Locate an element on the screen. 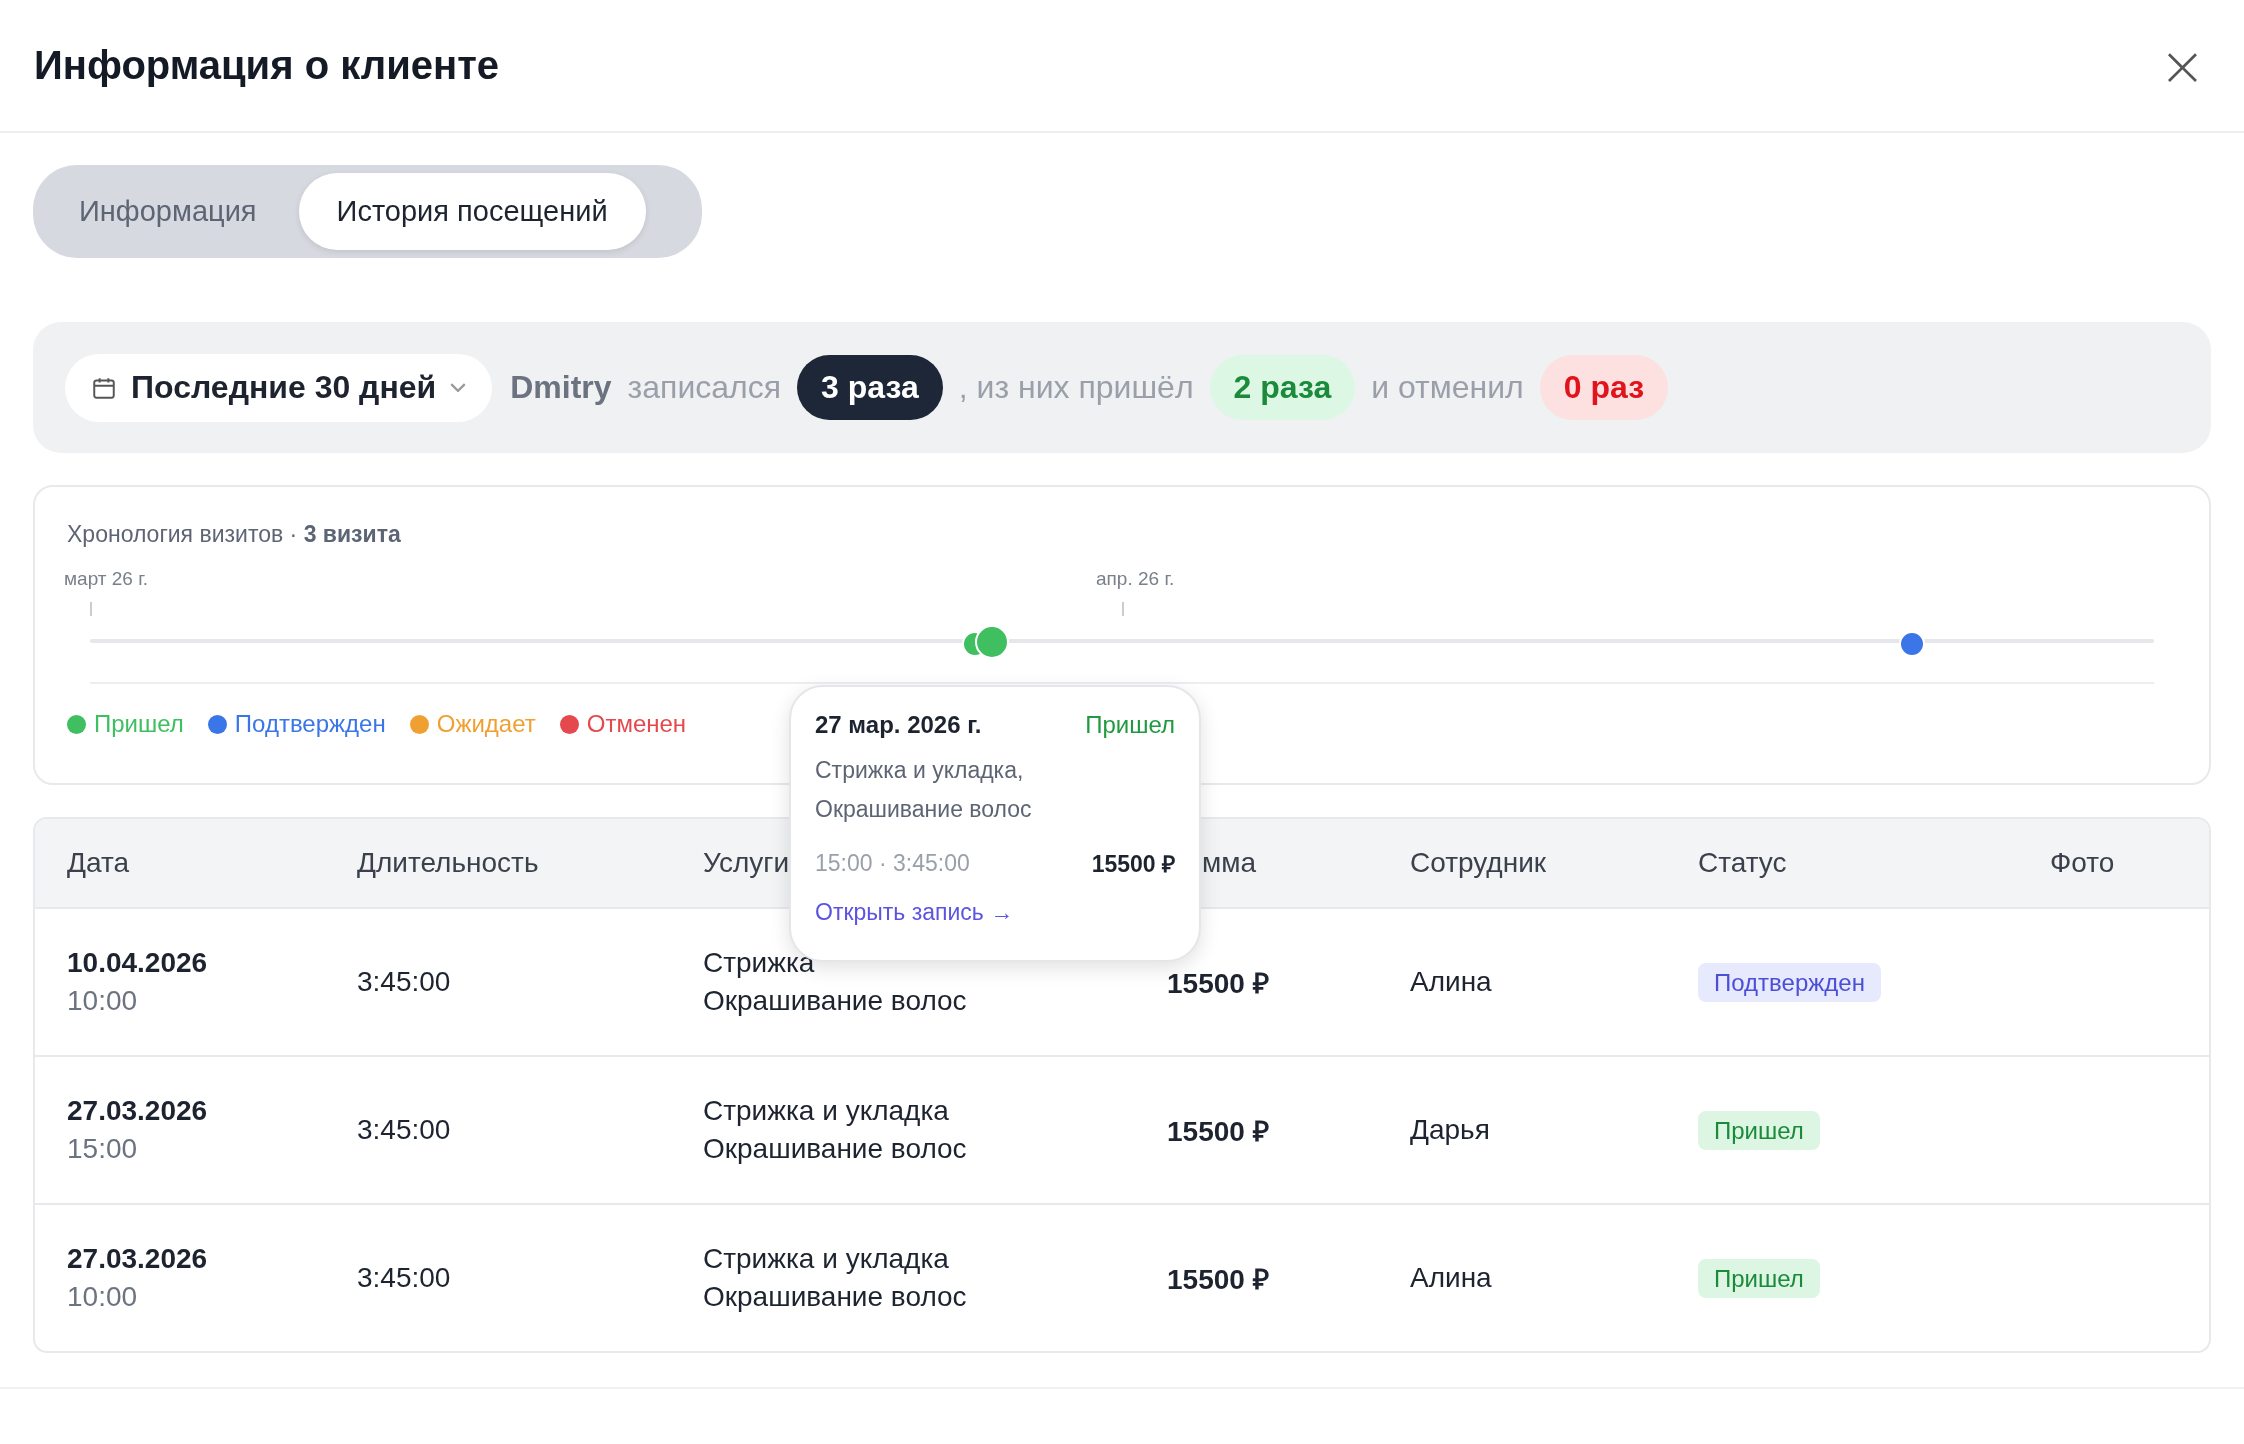  column-header: мма is located at coordinates (1229, 862).